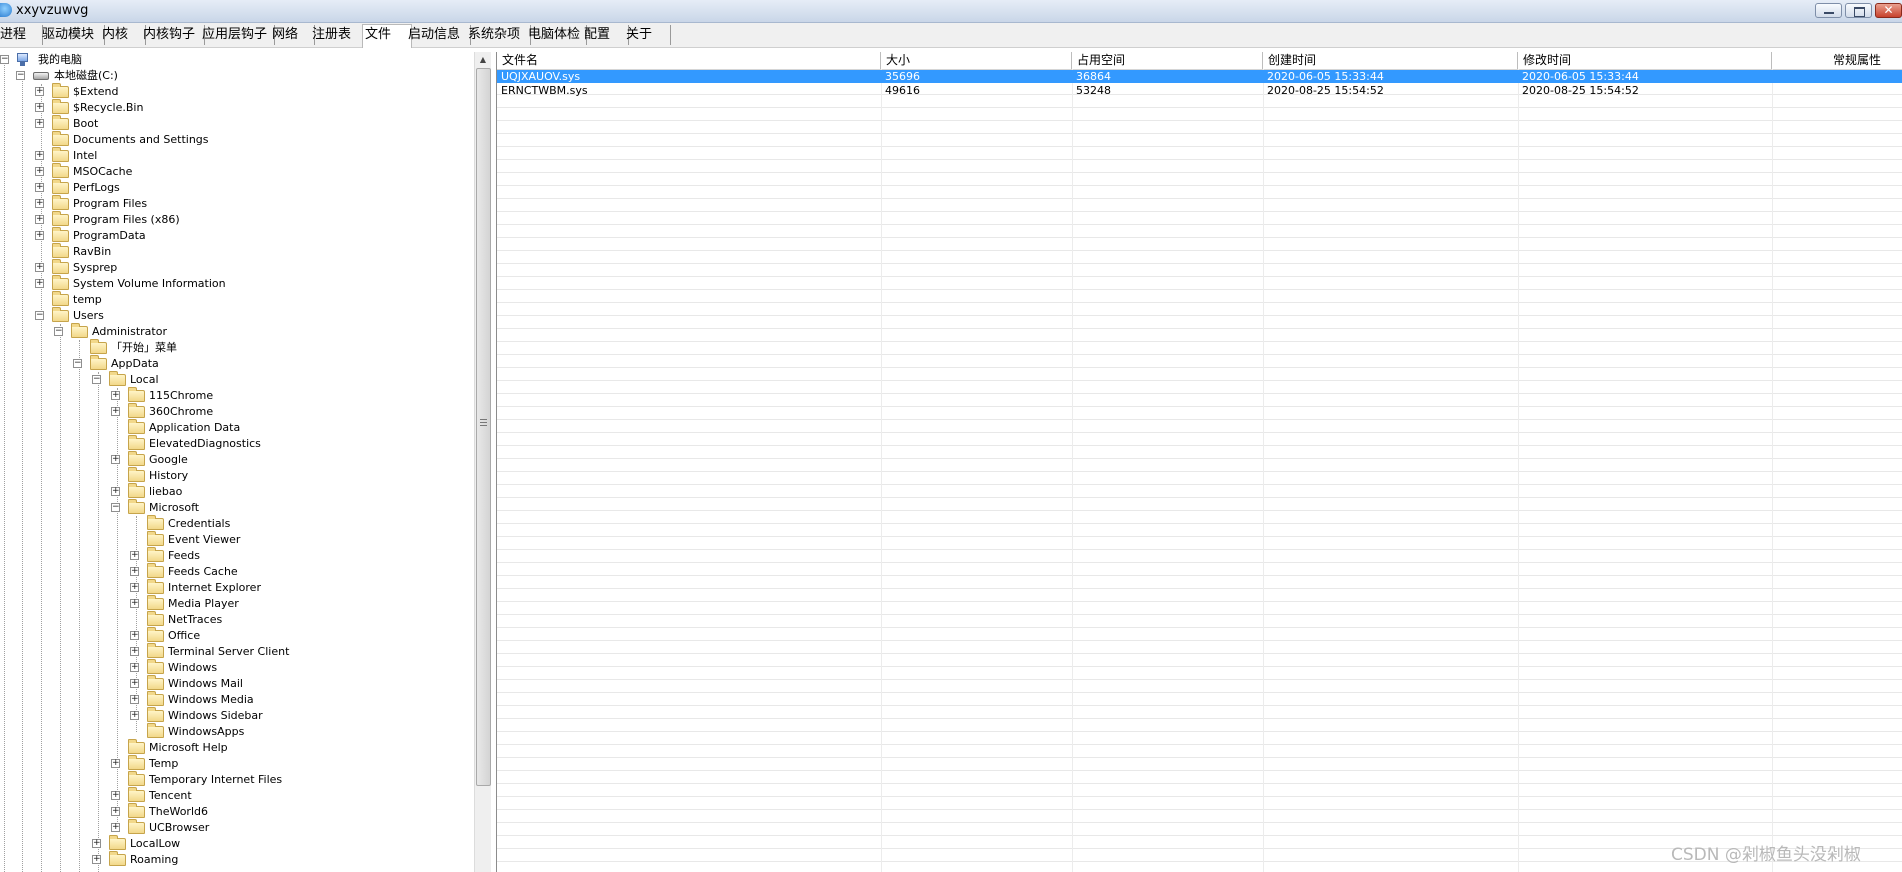 The height and width of the screenshot is (872, 1902). Describe the element at coordinates (292, 35) in the screenshot. I see `tab-5: 网络` at that location.